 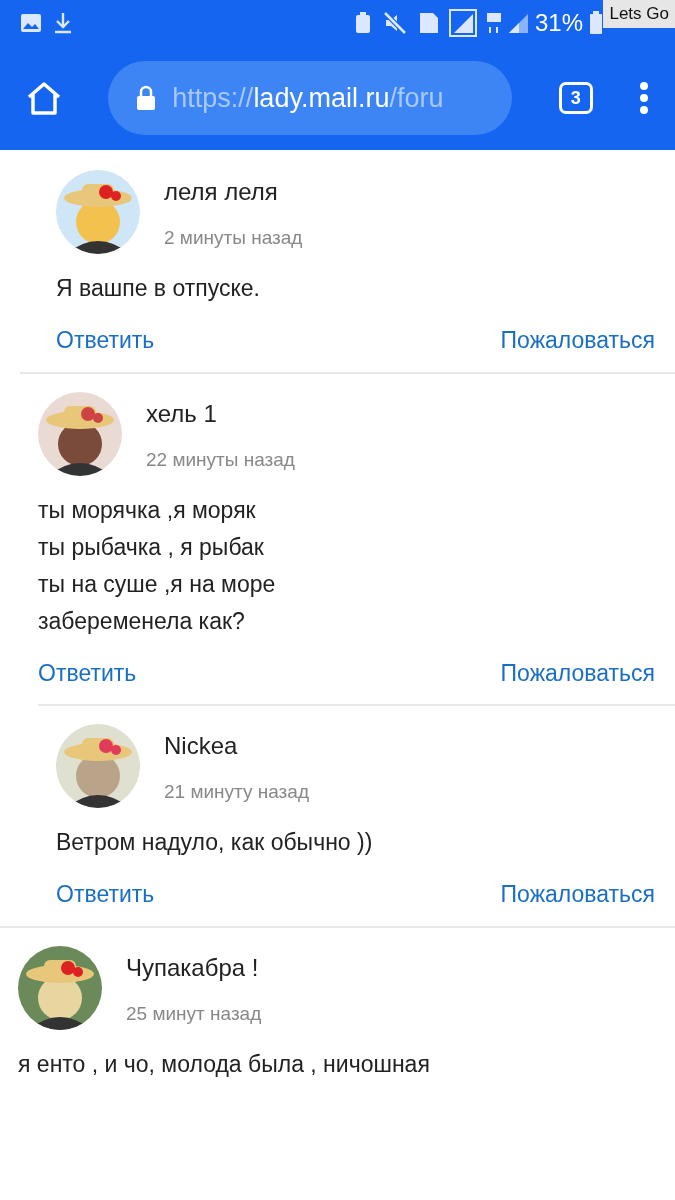 I want to click on url-text: https://lady.mail.ru/foru, so click(x=308, y=98).